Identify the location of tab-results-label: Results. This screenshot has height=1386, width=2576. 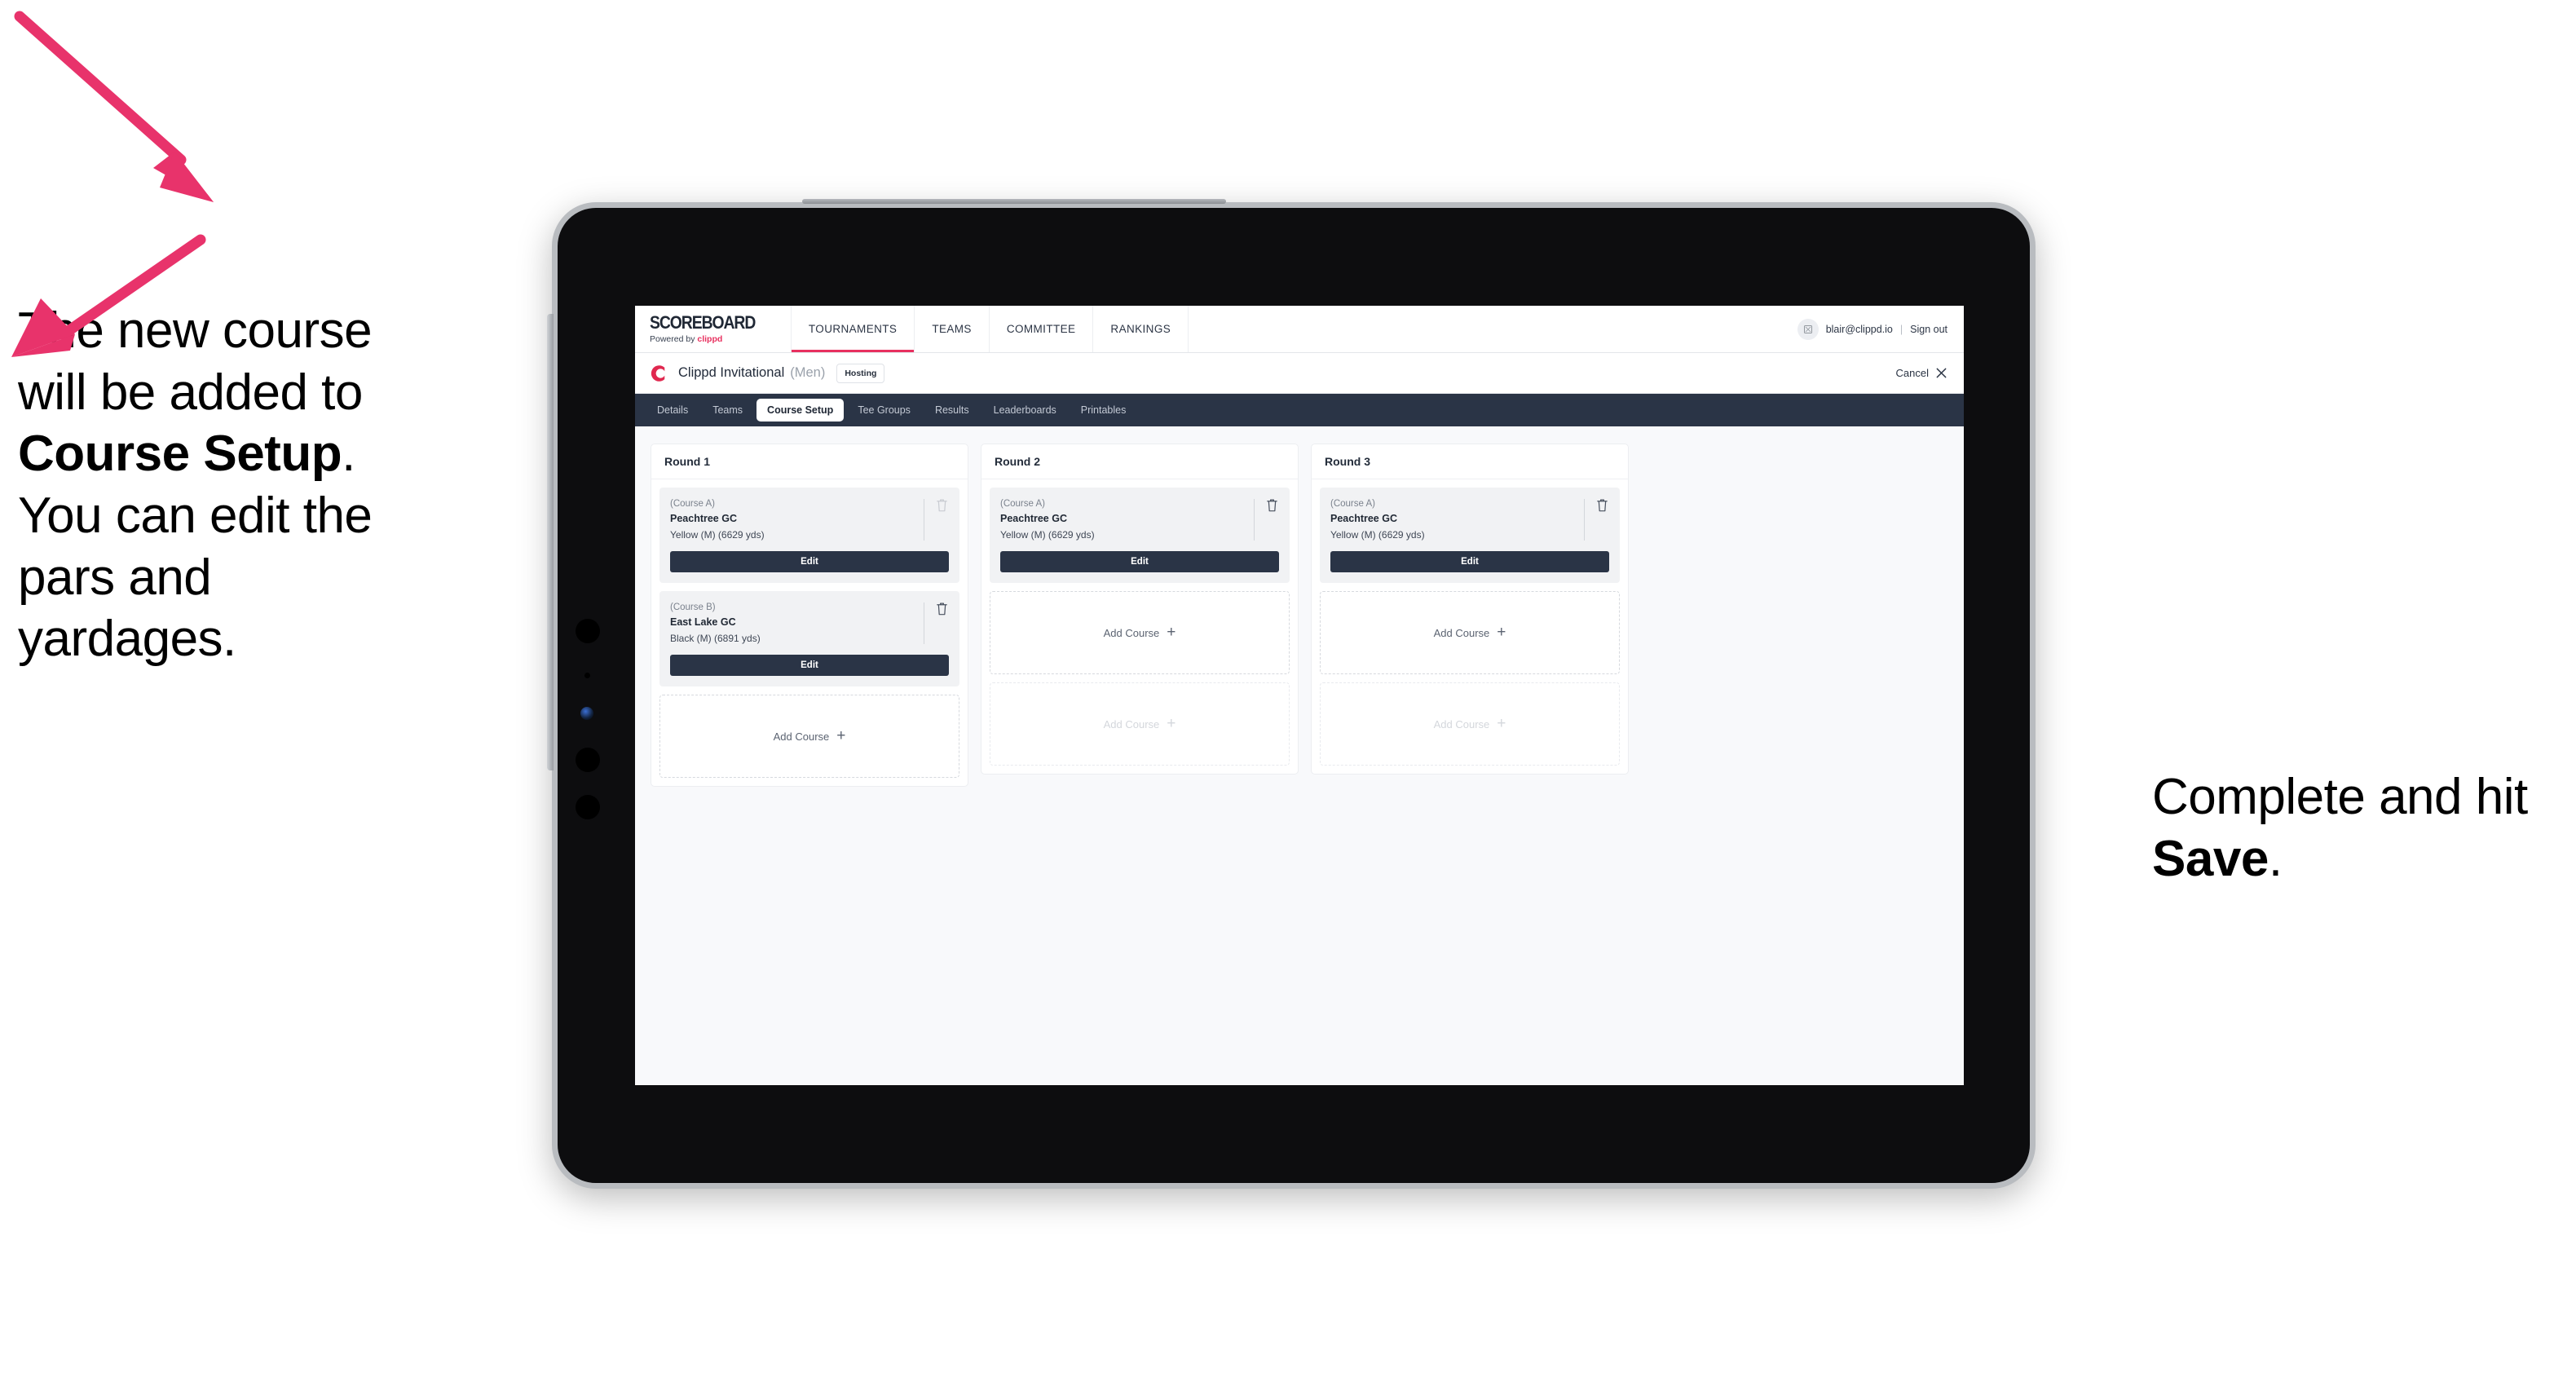
(951, 410).